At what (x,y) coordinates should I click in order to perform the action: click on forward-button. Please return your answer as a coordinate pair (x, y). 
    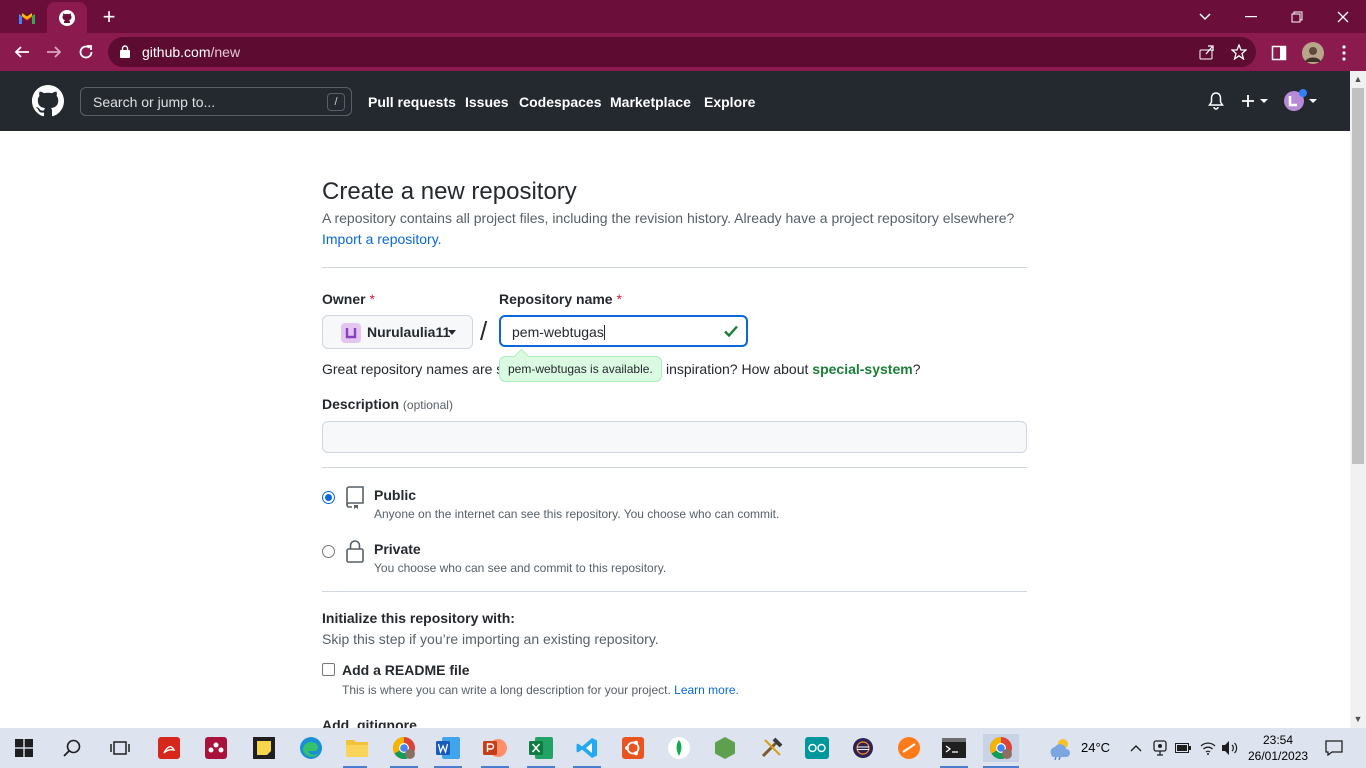
    Looking at the image, I should click on (54, 52).